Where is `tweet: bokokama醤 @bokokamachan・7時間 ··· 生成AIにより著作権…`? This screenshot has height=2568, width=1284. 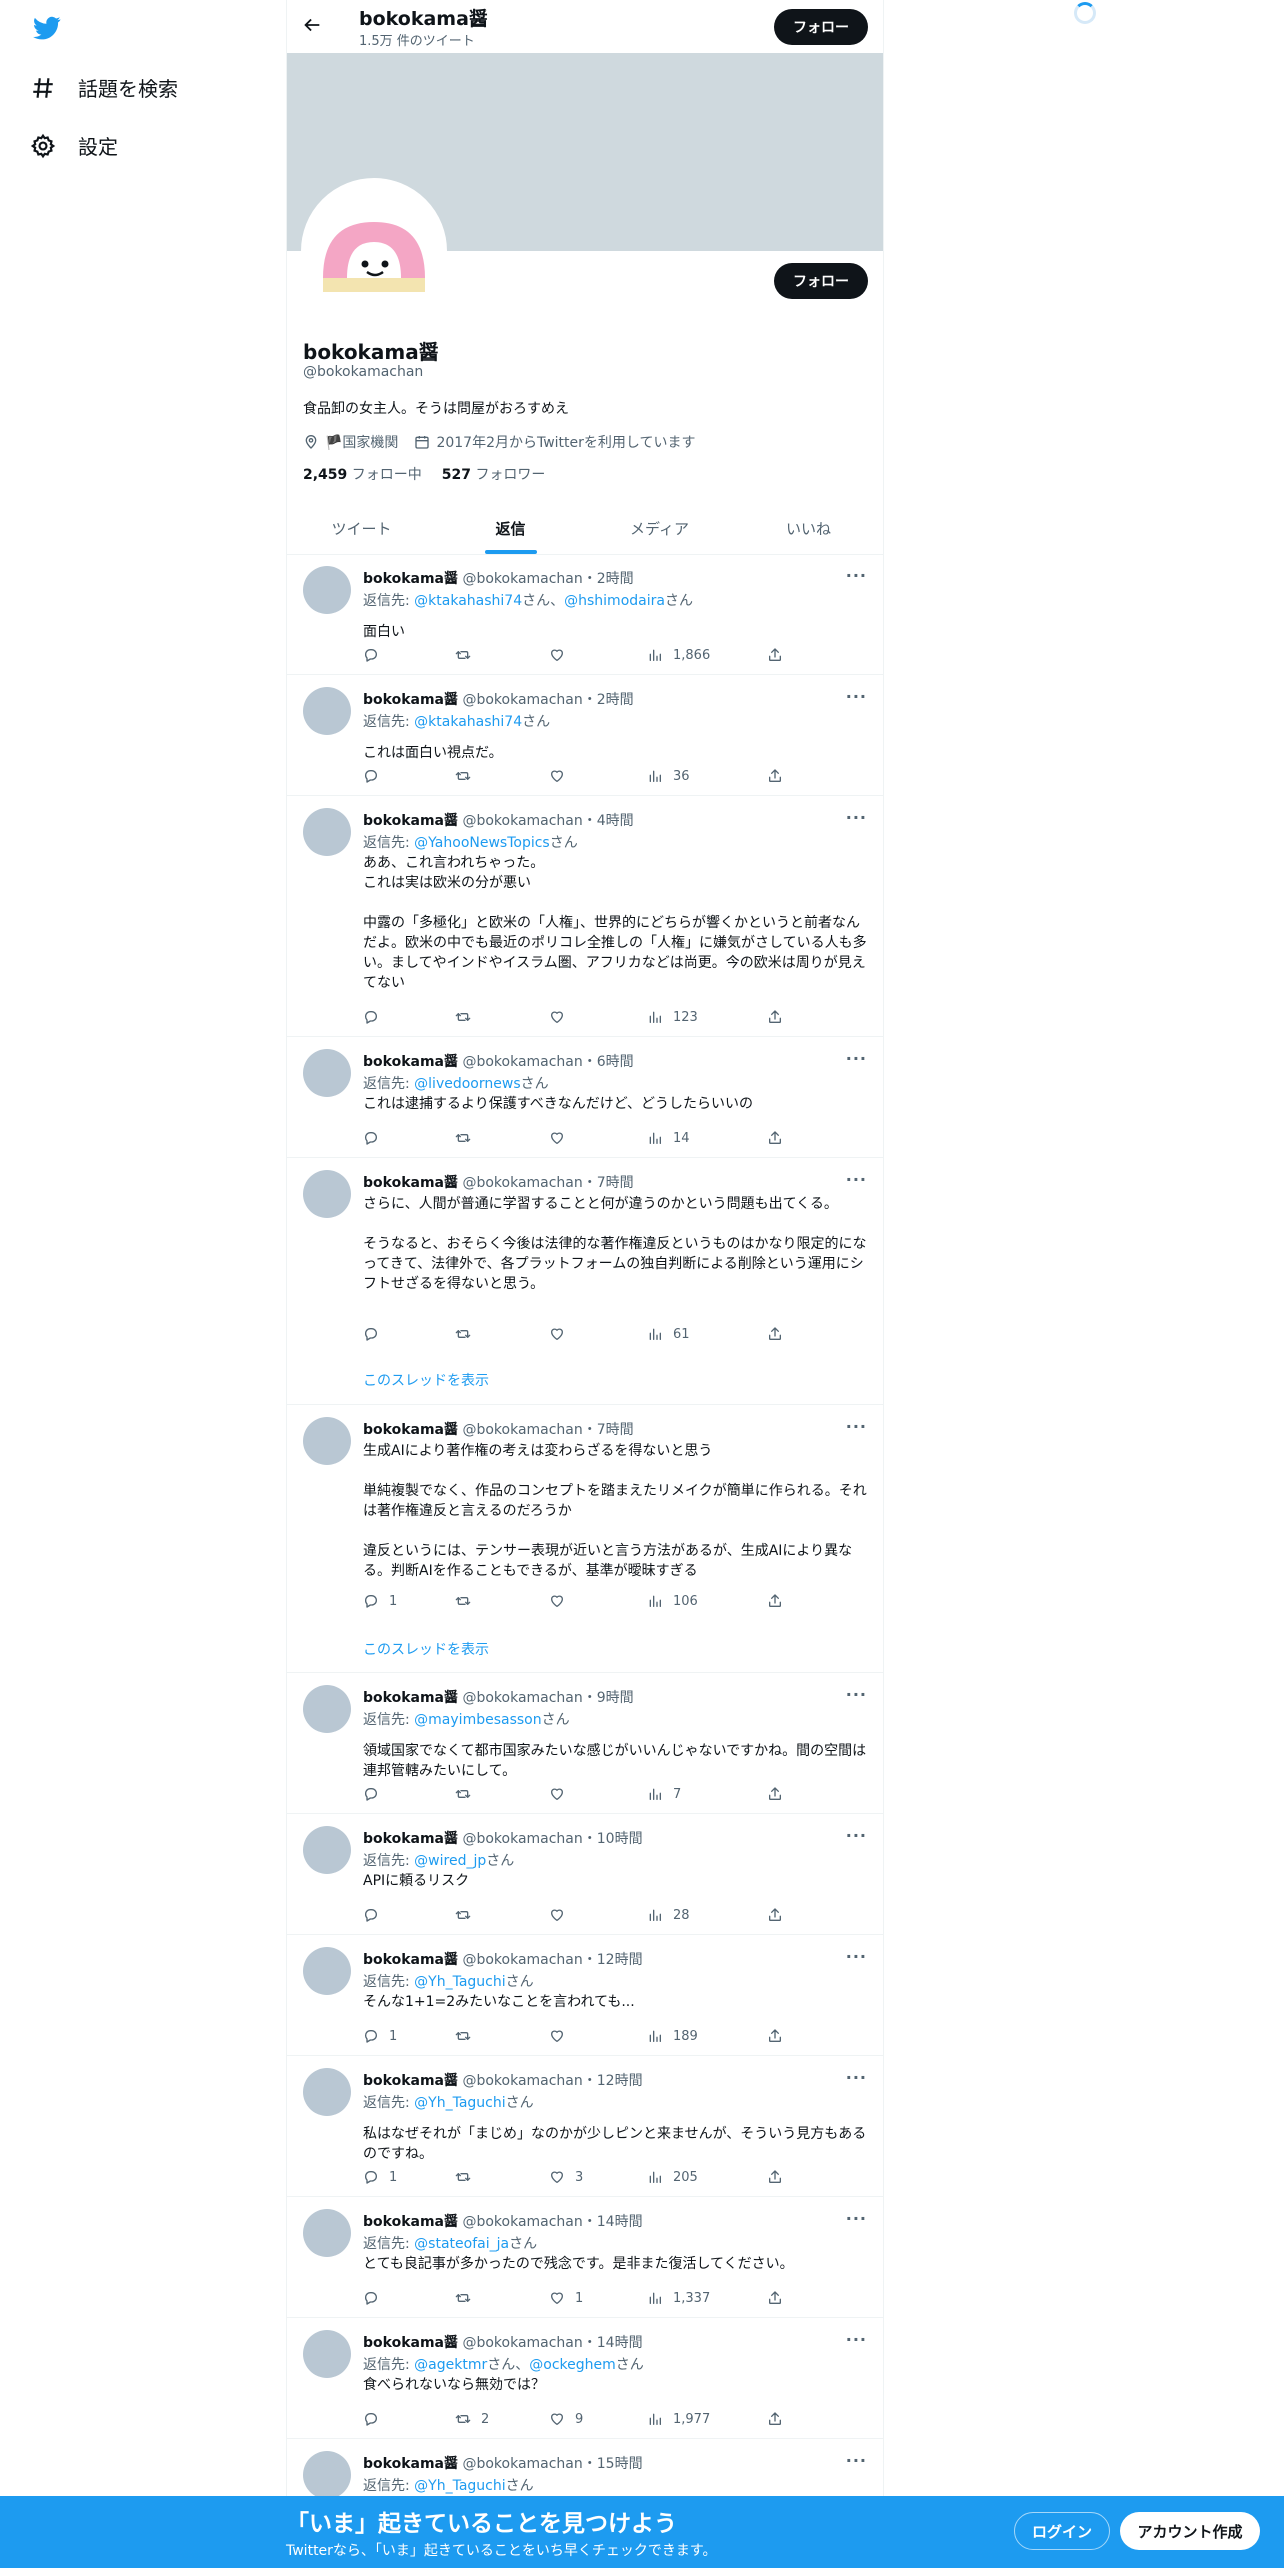 tweet: bokokama醤 @bokokamachan・7時間 ··· 生成AIにより著作権… is located at coordinates (585, 1539).